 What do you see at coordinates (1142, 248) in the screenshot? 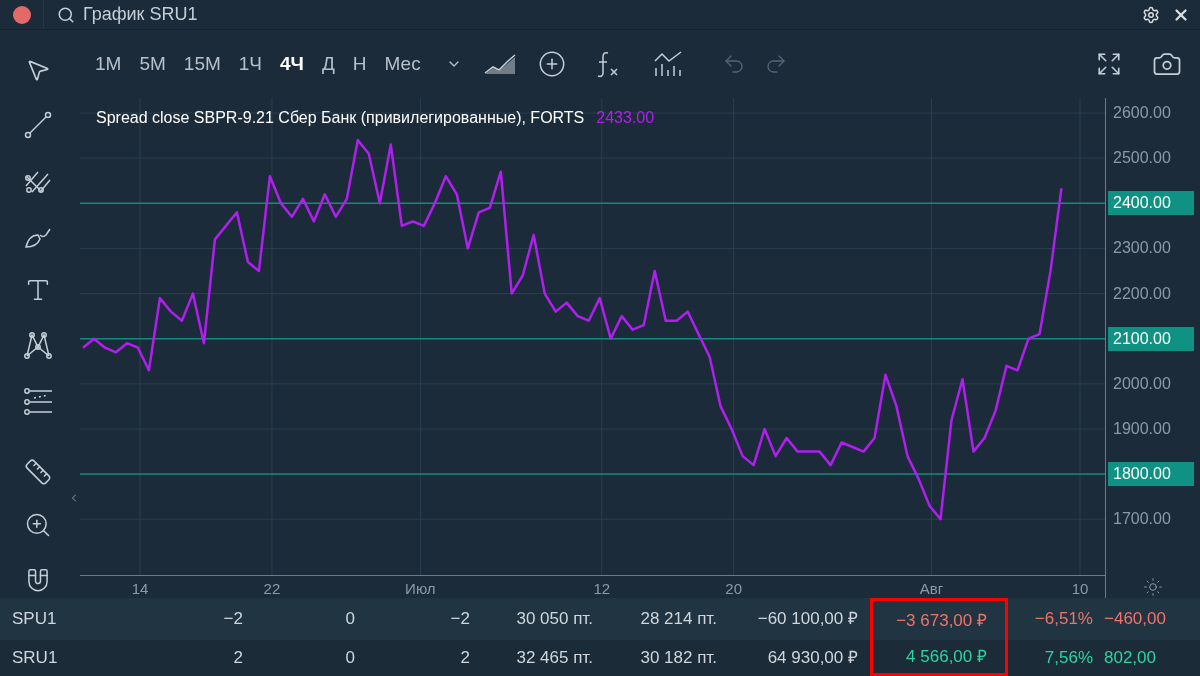
I see `y-axis-label: 2300.00` at bounding box center [1142, 248].